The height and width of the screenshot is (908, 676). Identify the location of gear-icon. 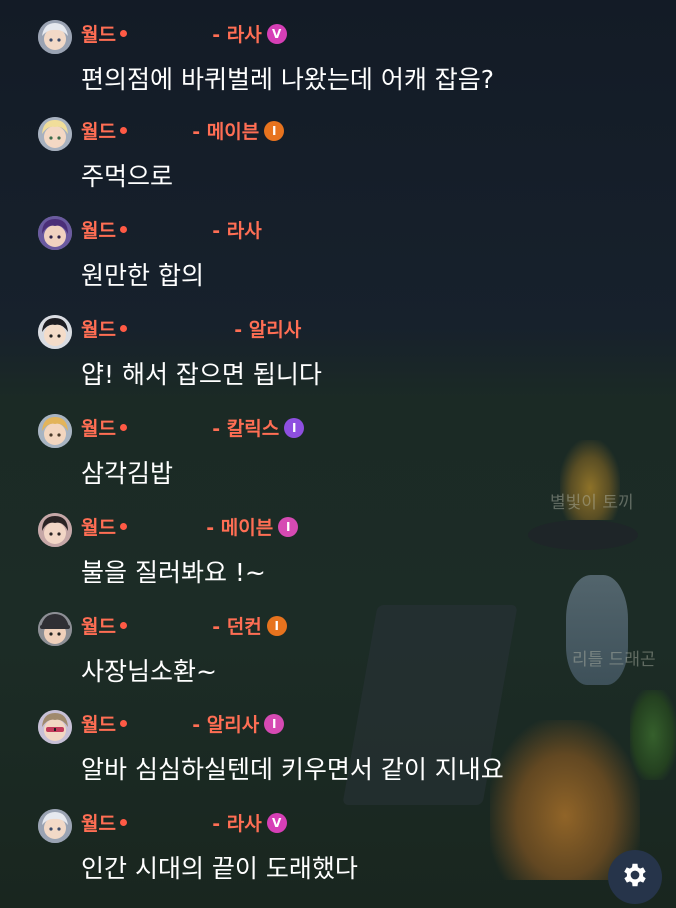
(635, 877).